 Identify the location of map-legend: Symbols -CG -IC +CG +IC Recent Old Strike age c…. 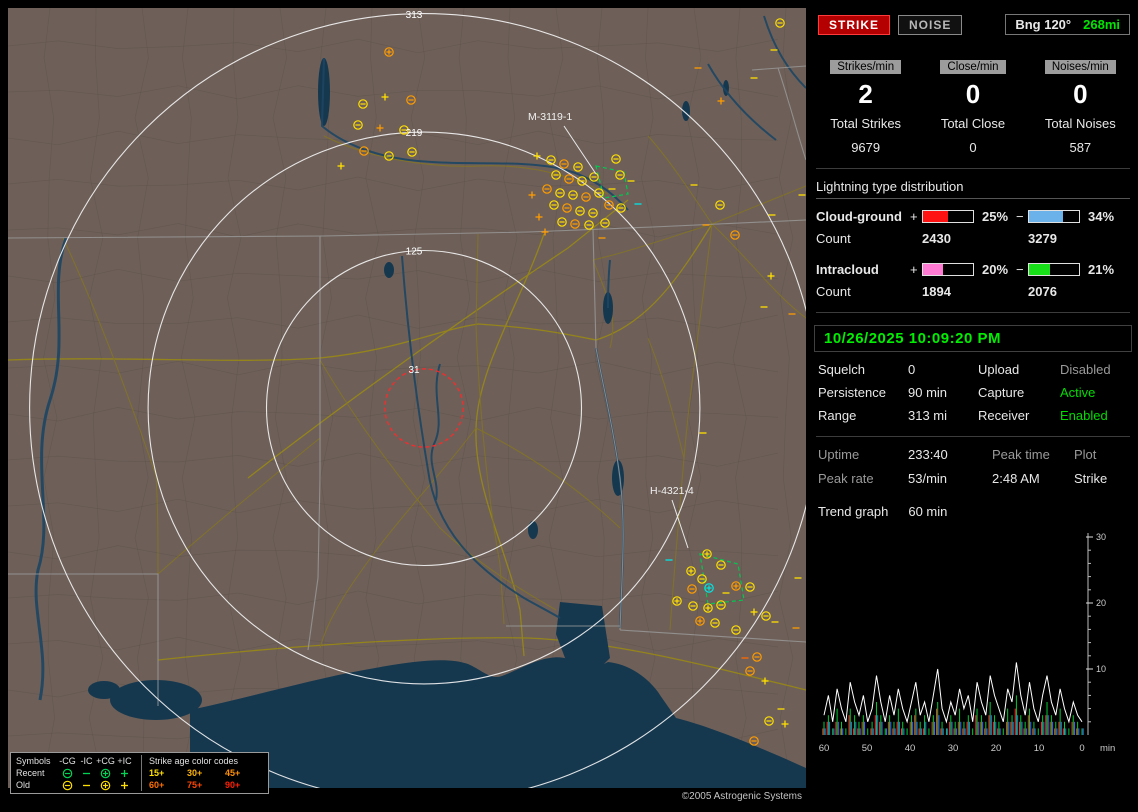
(139, 773).